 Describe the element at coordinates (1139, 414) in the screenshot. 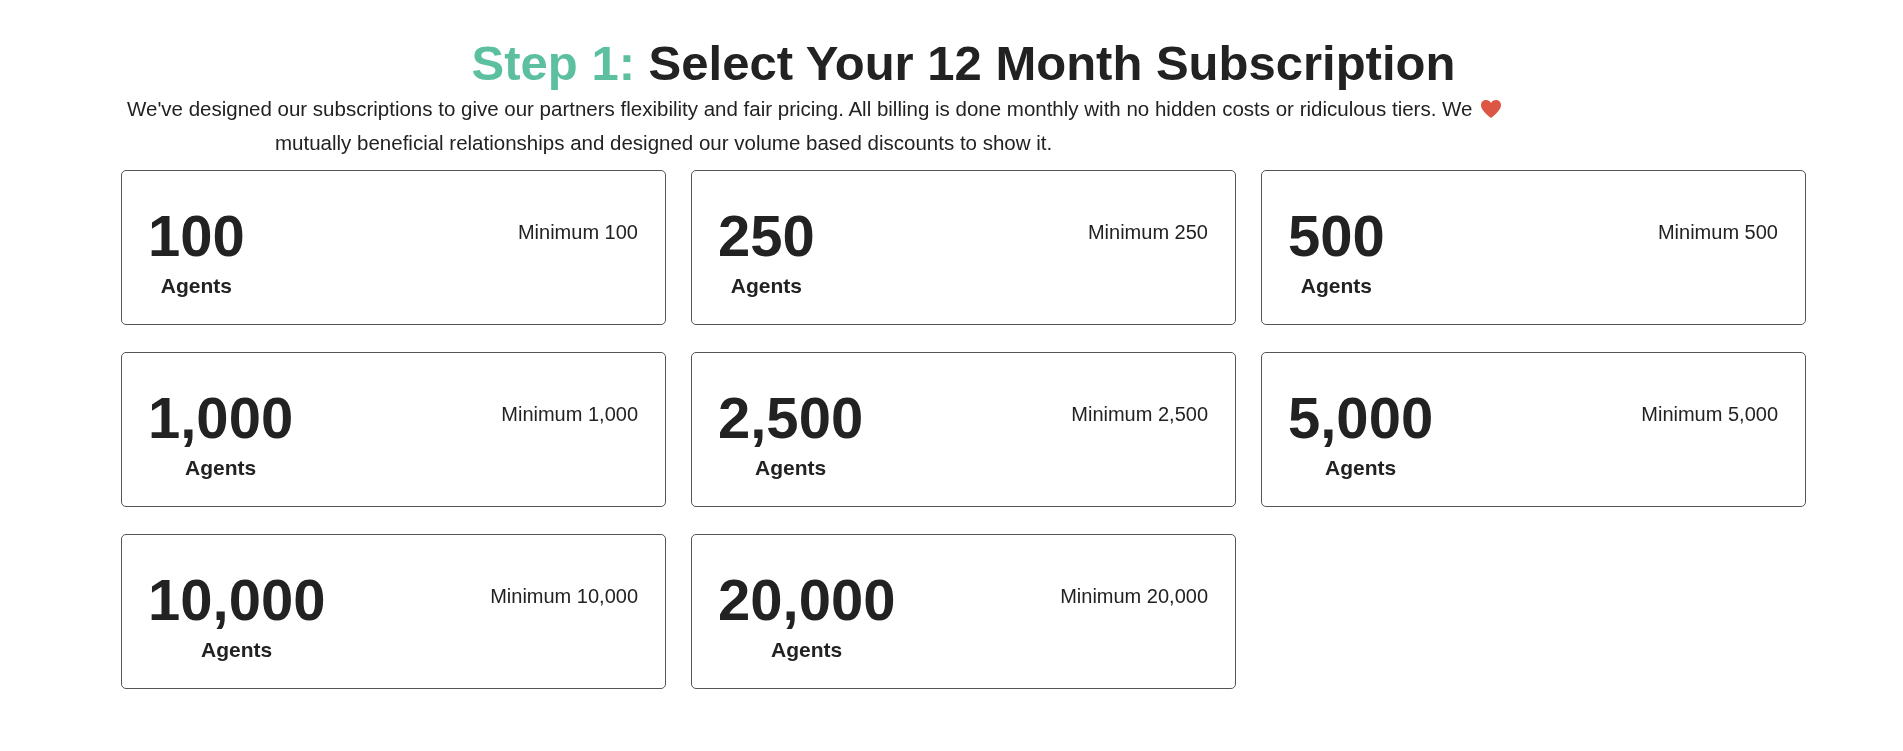

I see `minimum-label: Minimum 2,500` at that location.